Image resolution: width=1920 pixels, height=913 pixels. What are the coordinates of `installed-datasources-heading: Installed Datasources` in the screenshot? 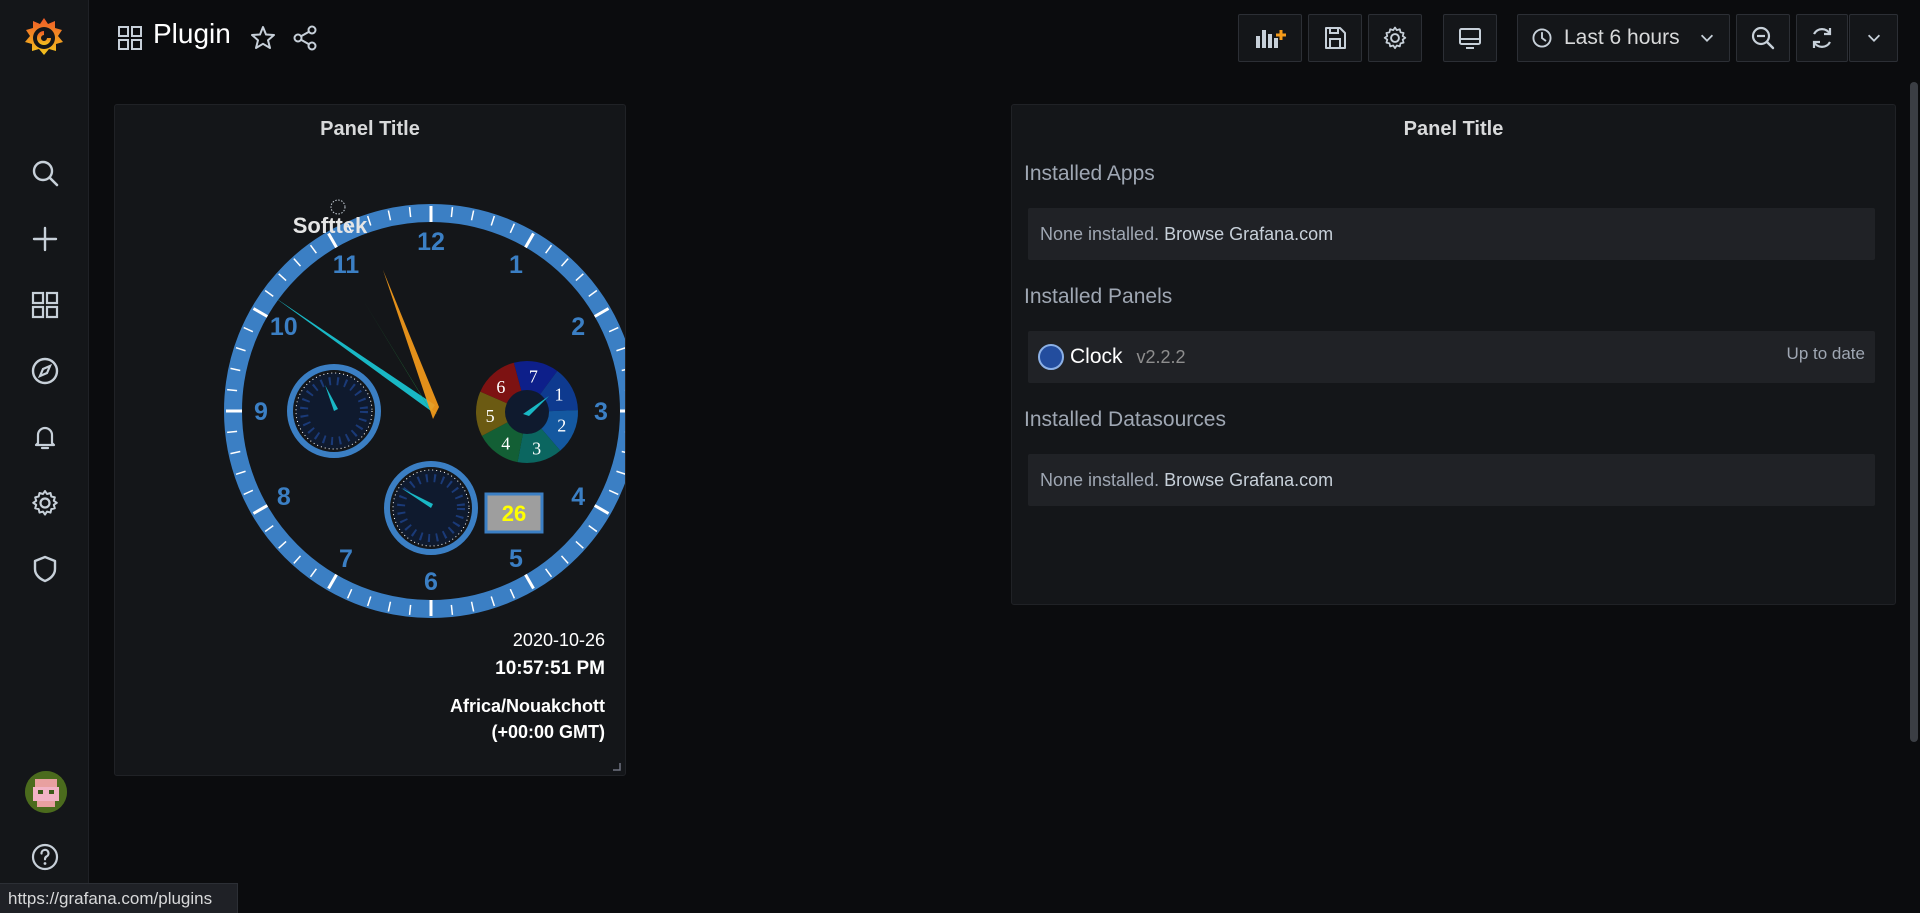 It's located at (1125, 419).